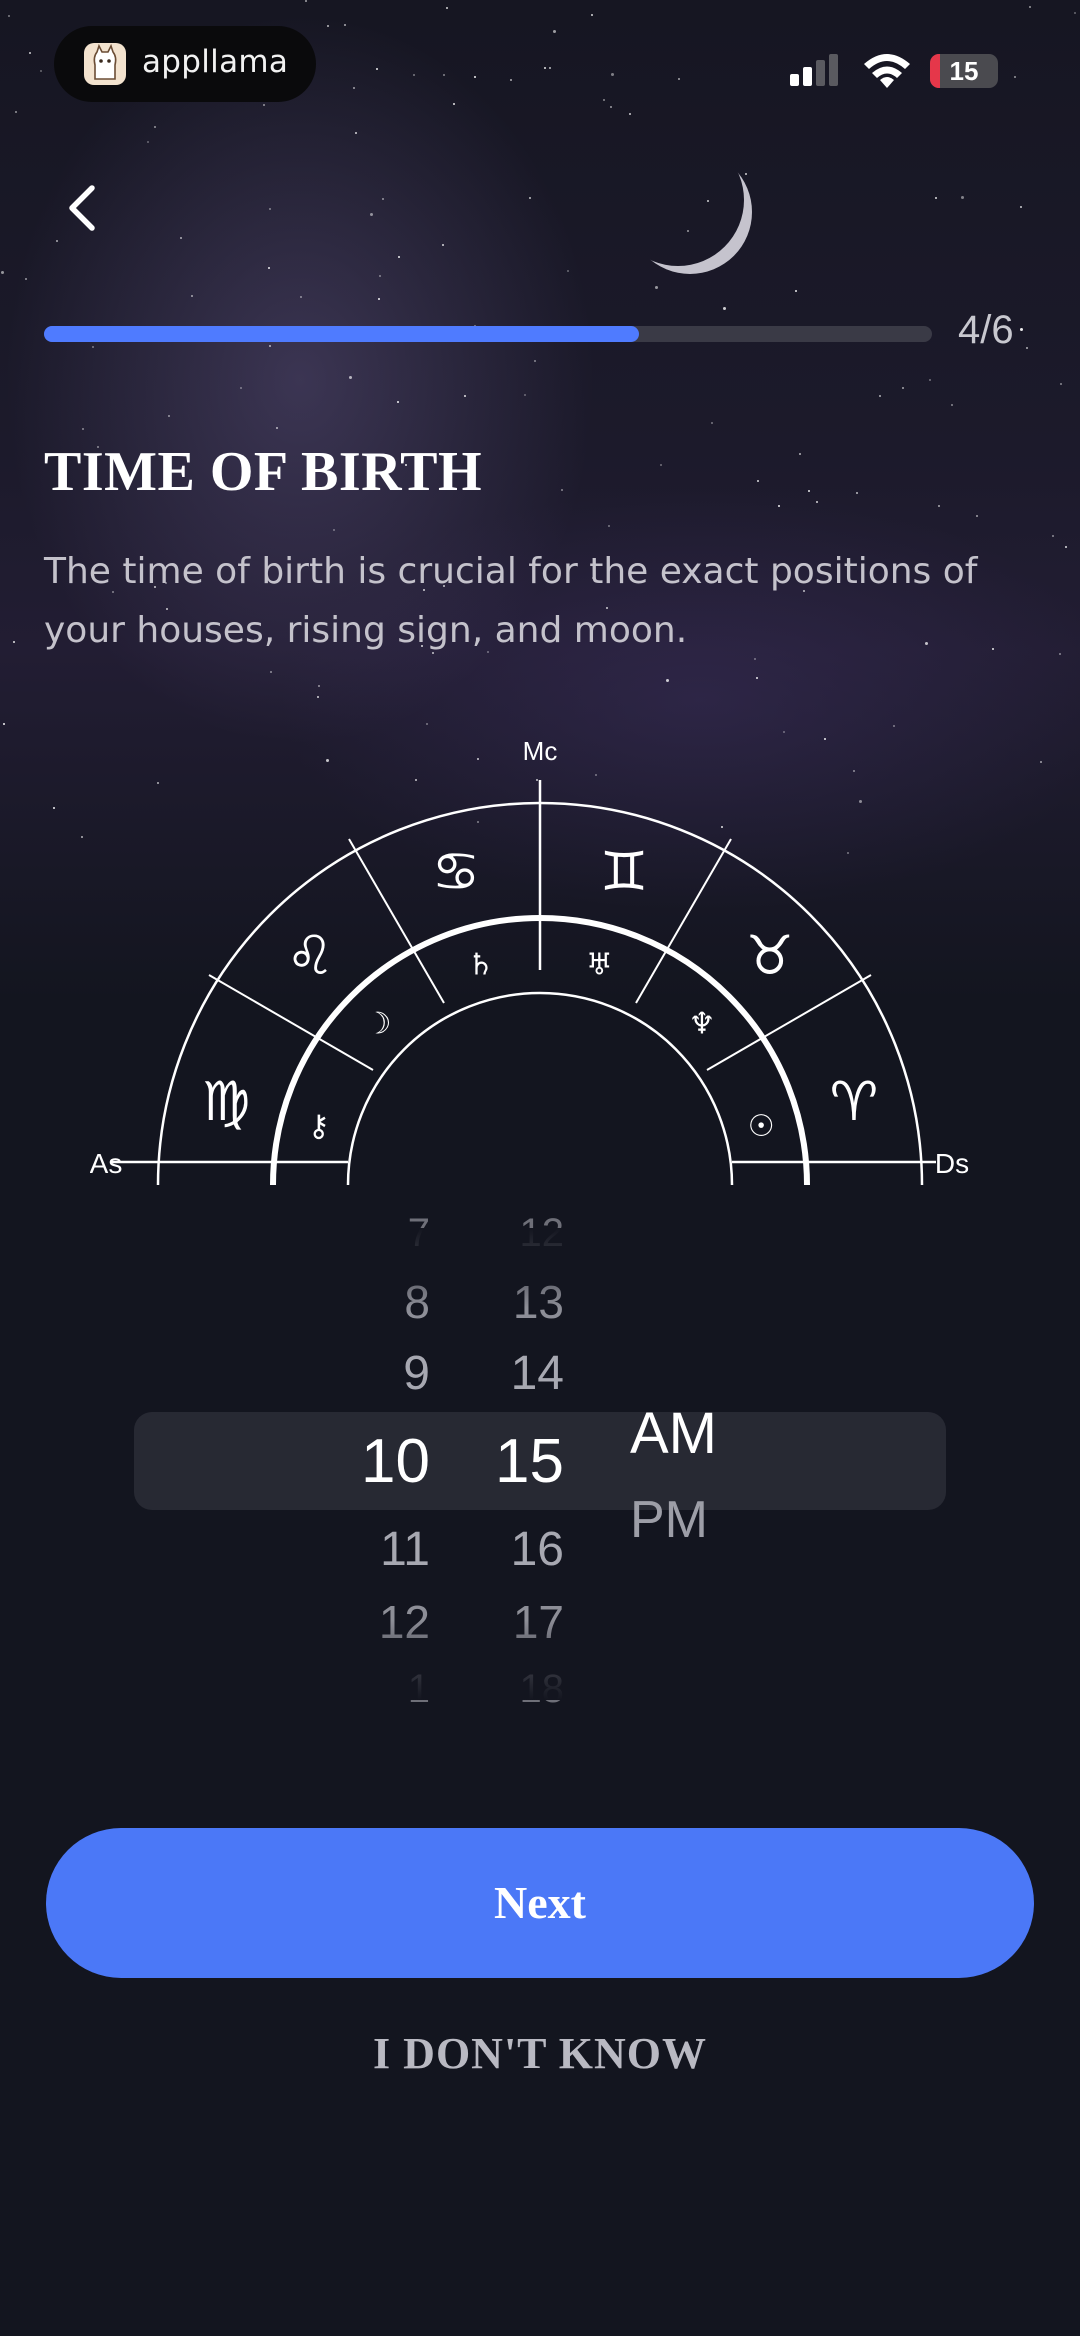 The height and width of the screenshot is (2336, 1080). What do you see at coordinates (106, 1163) in the screenshot?
I see `chart-label-as: As` at bounding box center [106, 1163].